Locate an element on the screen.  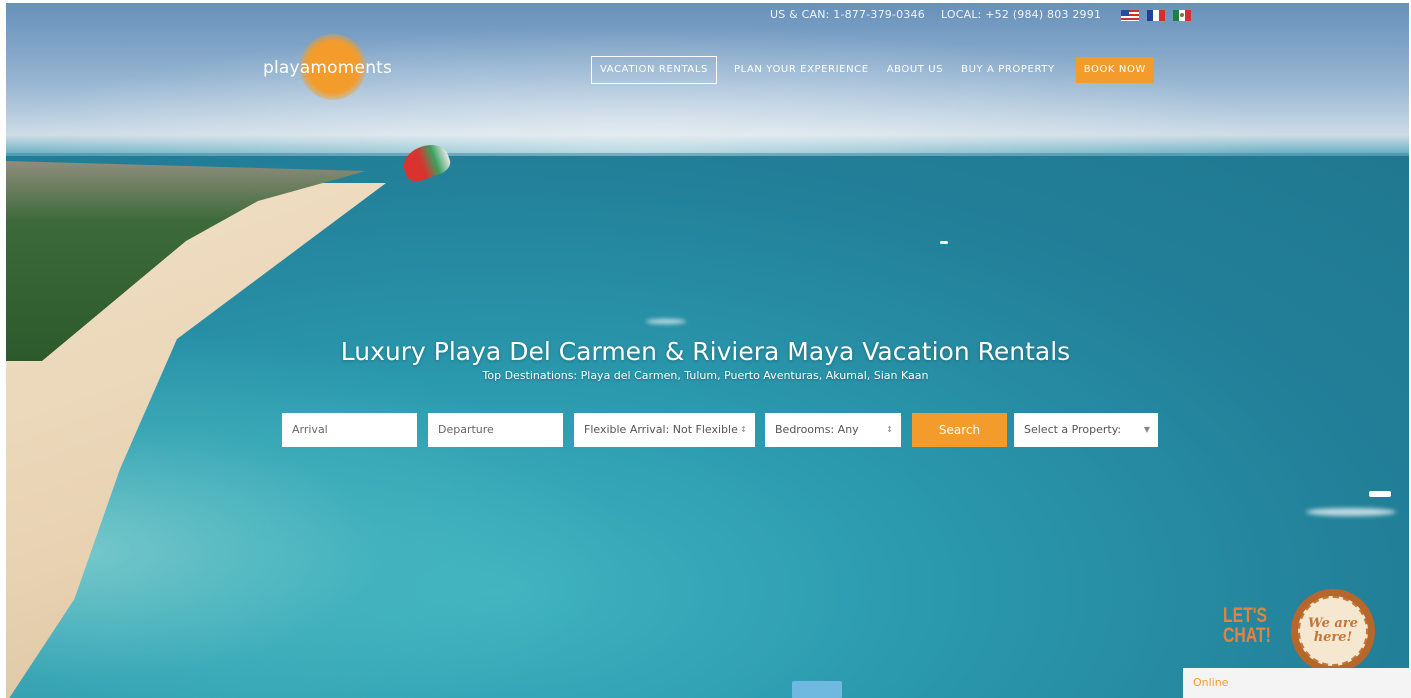
chat-status-text: Online is located at coordinates (1211, 682).